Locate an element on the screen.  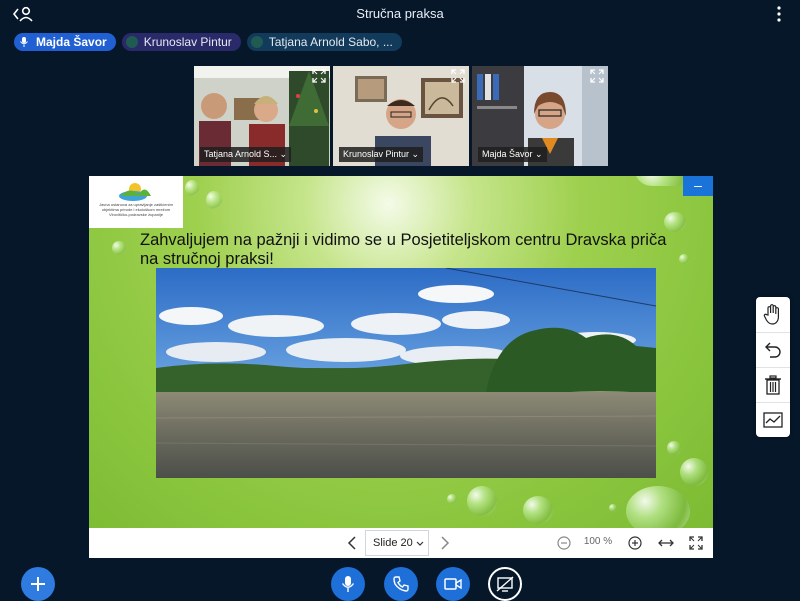
undo-icon is located at coordinates (773, 350).